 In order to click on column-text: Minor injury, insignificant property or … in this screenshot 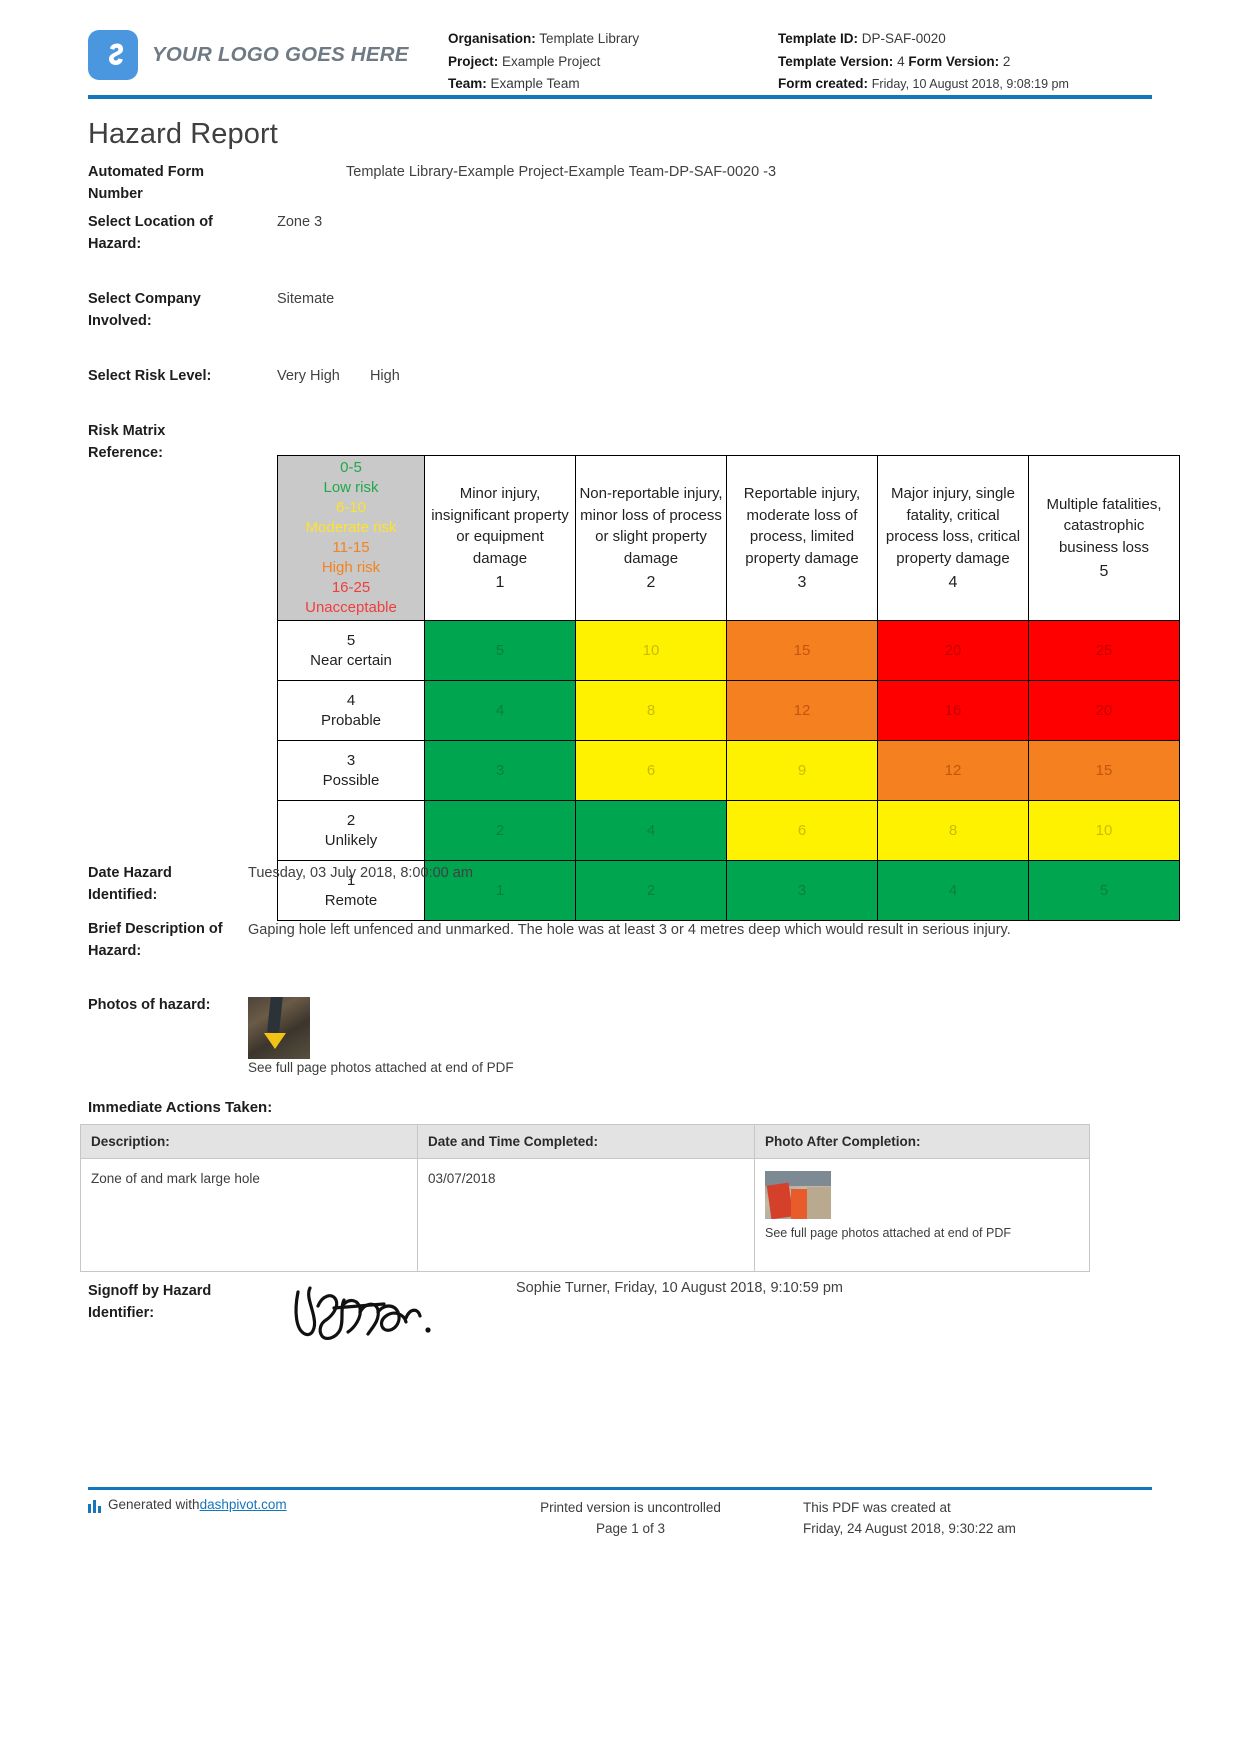, I will do `click(500, 526)`.